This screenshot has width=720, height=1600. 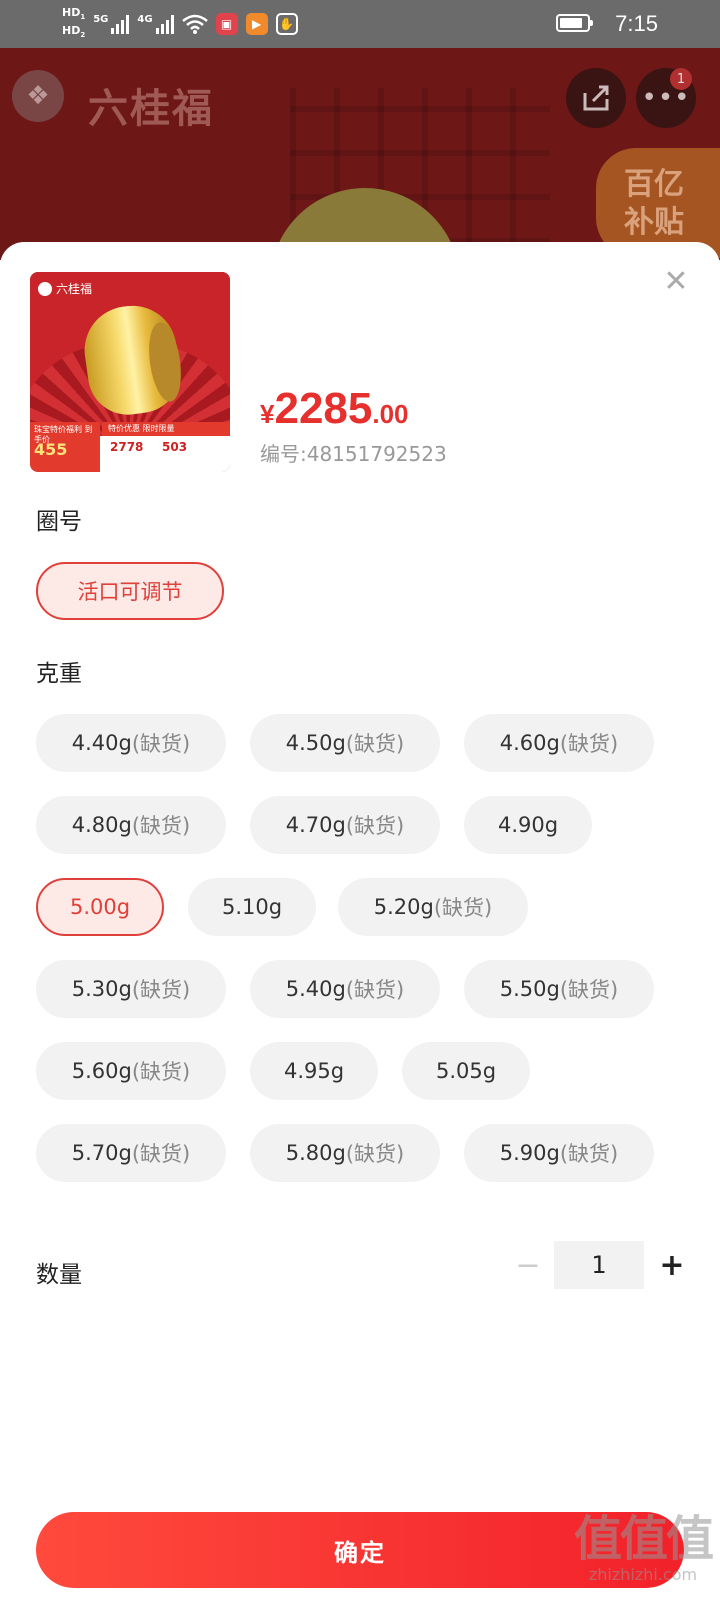 I want to click on signal-5g-icon: 5G, so click(x=111, y=24).